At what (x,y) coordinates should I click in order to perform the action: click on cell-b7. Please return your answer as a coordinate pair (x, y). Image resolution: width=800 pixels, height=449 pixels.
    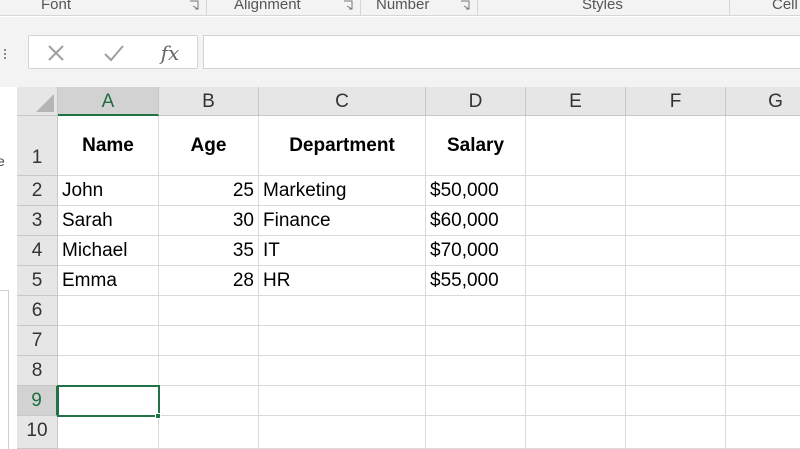
    Looking at the image, I should click on (209, 341).